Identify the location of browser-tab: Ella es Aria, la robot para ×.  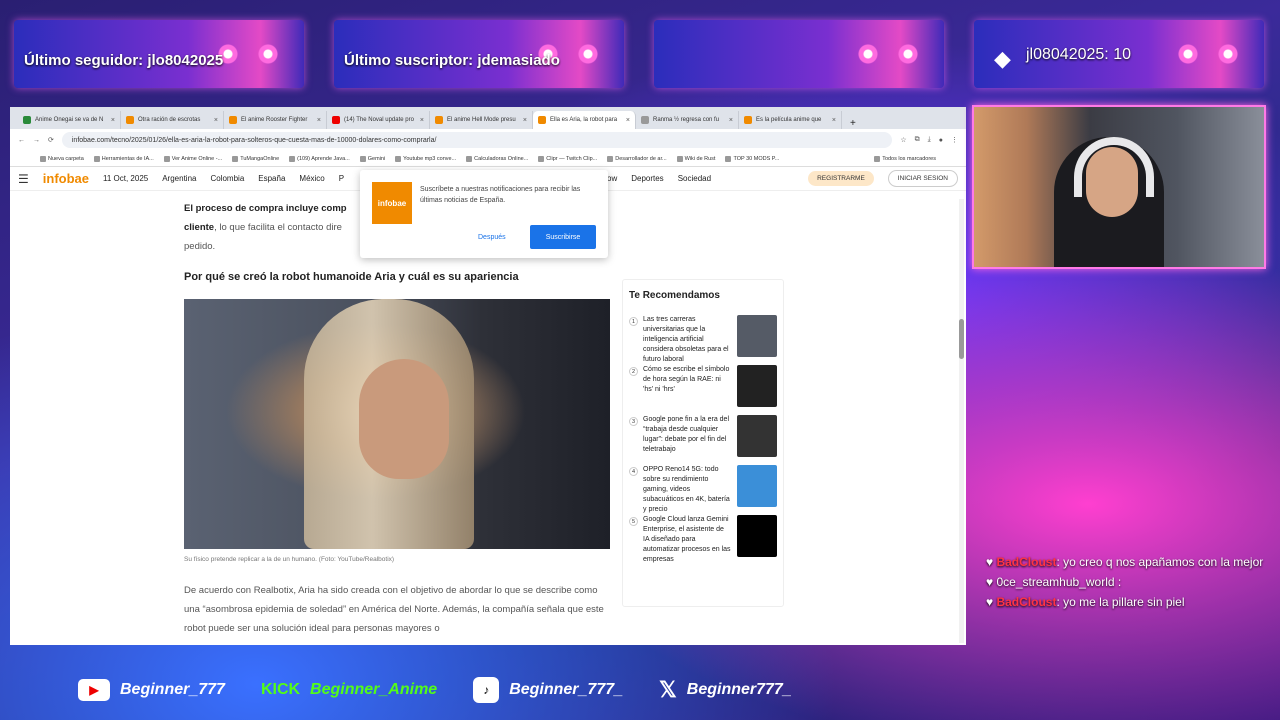
(584, 120).